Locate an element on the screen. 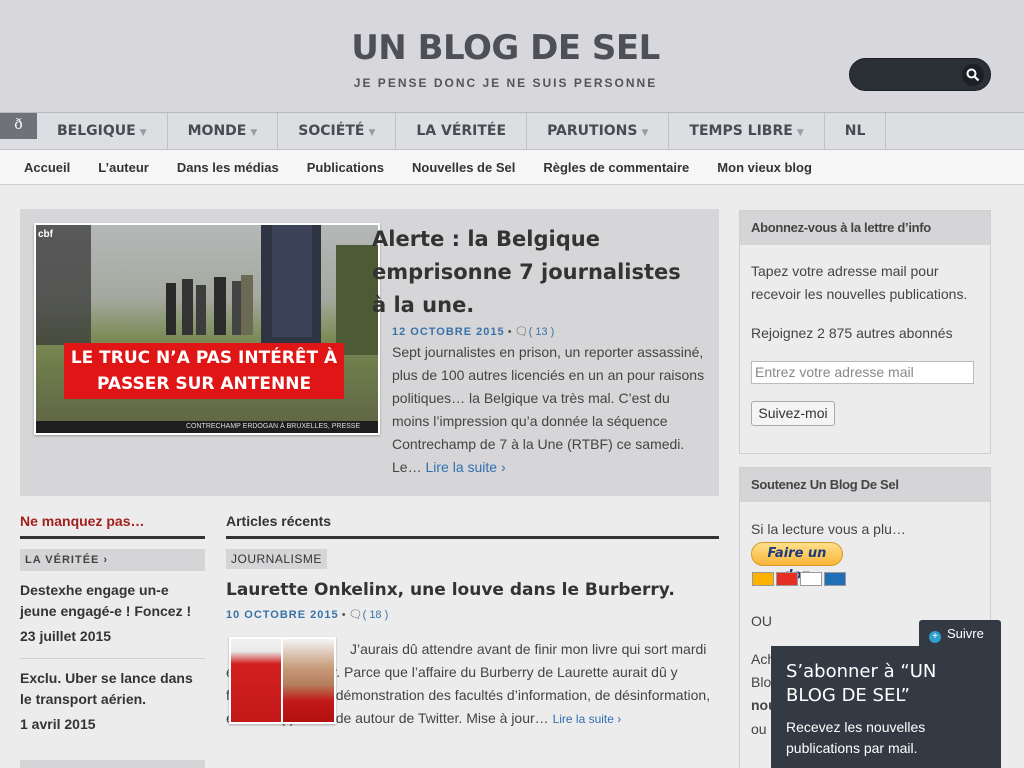 The width and height of the screenshot is (1024, 768). thumbnail-photo-right is located at coordinates (308, 680).